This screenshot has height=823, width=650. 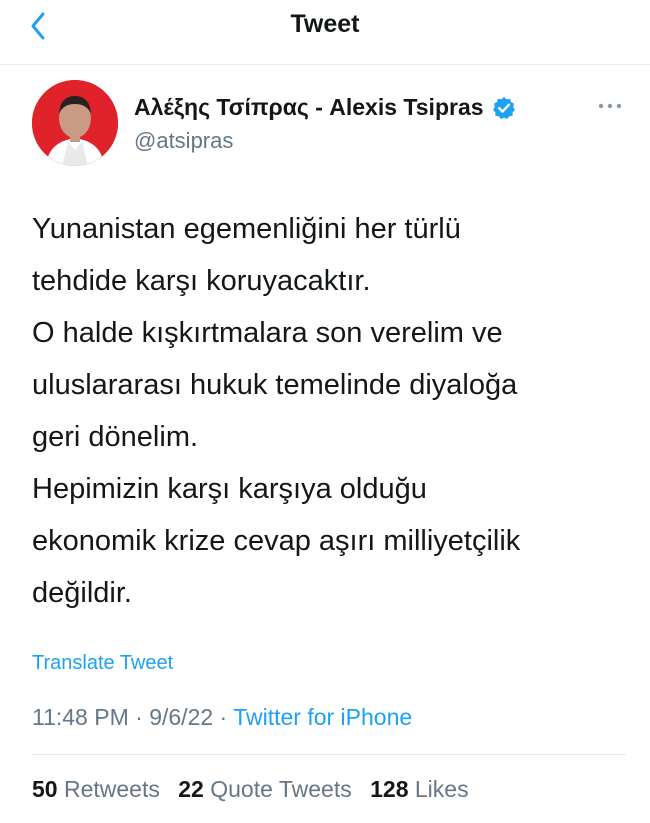 What do you see at coordinates (181, 717) in the screenshot?
I see `tweet-date: 9/6/22` at bounding box center [181, 717].